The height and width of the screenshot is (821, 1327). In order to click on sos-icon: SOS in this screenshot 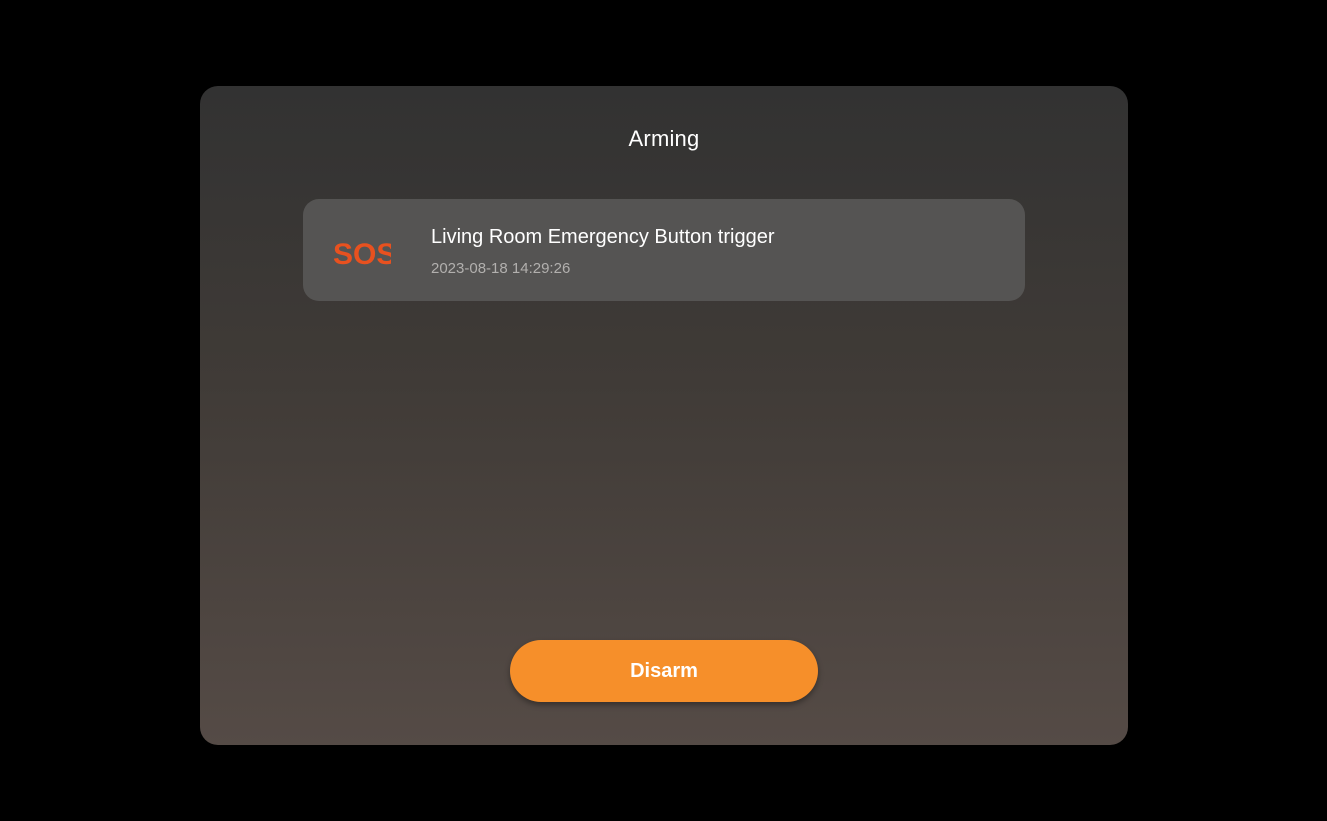, I will do `click(362, 253)`.